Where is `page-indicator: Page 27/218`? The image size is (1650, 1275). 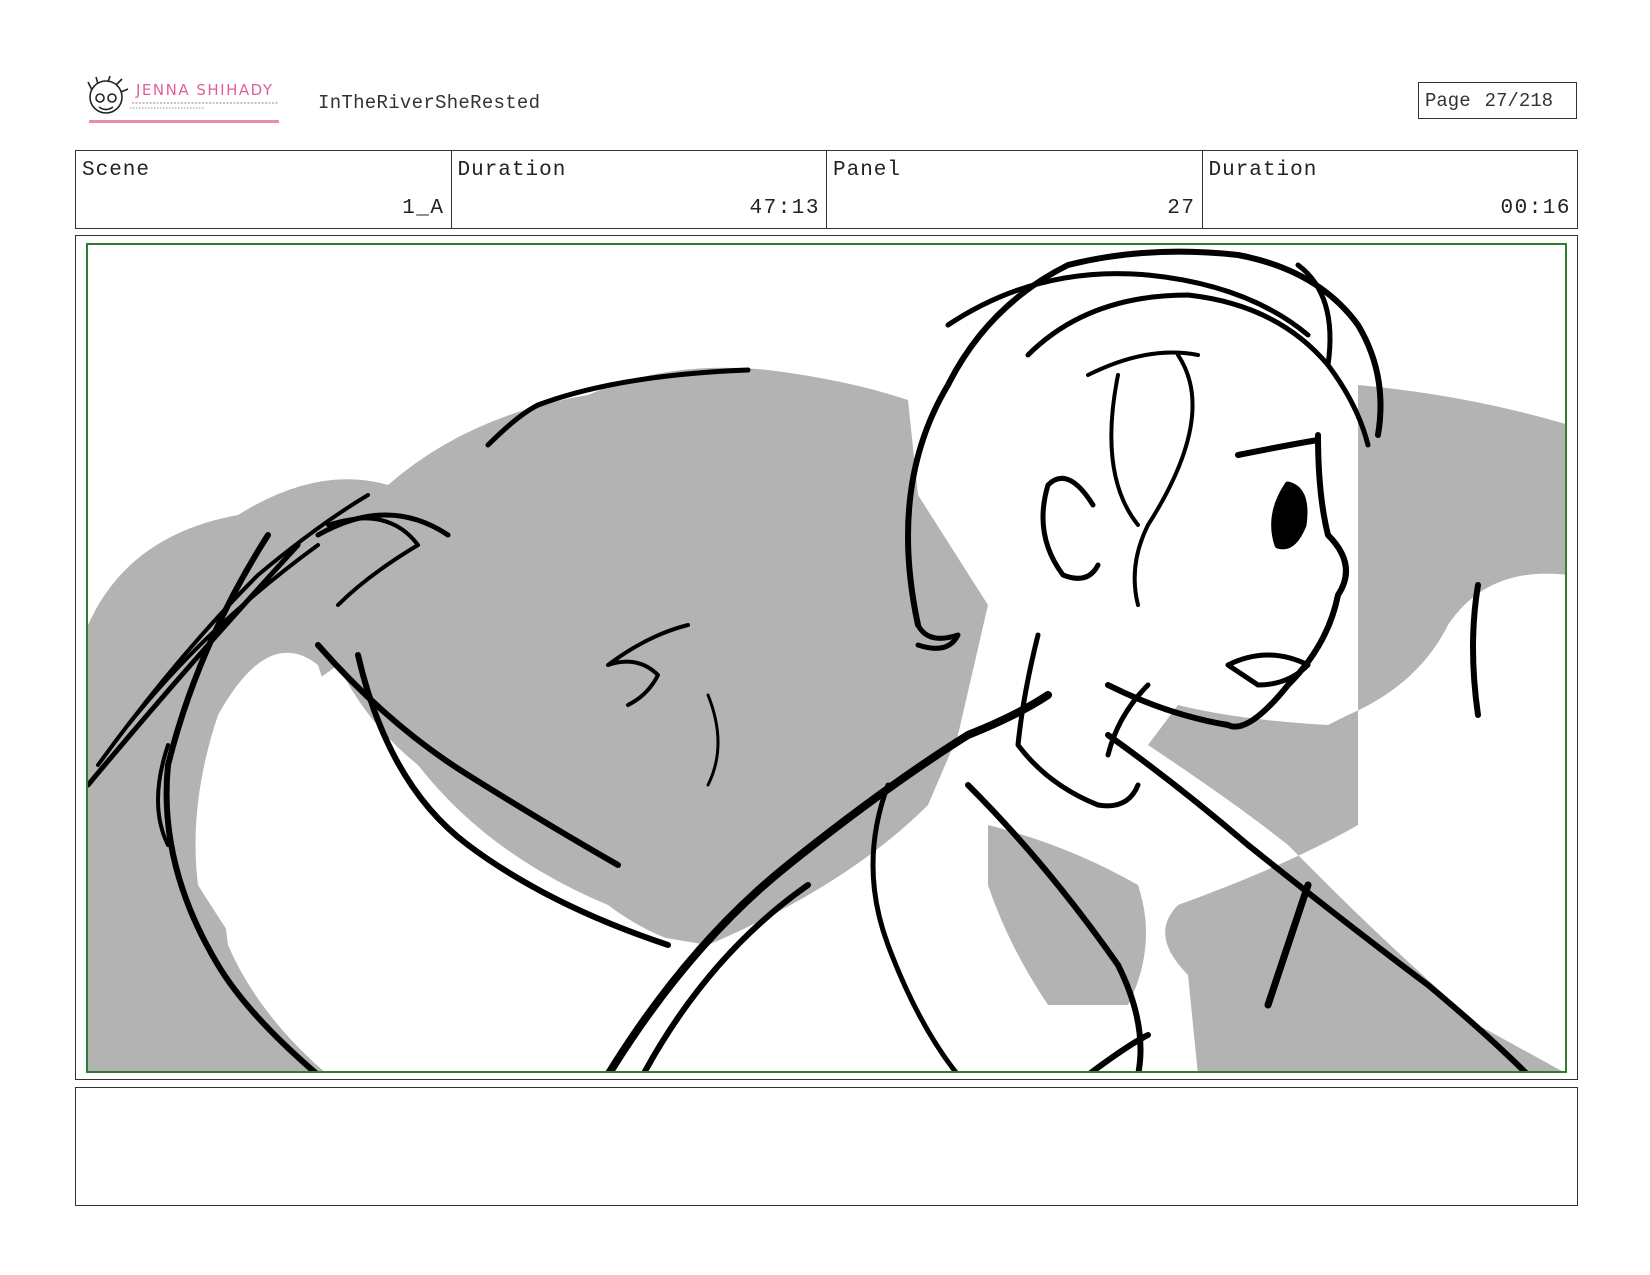 page-indicator: Page 27/218 is located at coordinates (1497, 100).